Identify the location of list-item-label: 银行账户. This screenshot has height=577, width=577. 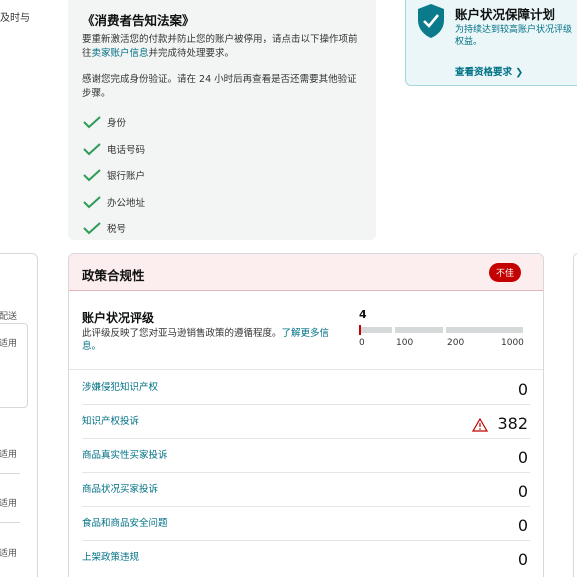
(126, 177).